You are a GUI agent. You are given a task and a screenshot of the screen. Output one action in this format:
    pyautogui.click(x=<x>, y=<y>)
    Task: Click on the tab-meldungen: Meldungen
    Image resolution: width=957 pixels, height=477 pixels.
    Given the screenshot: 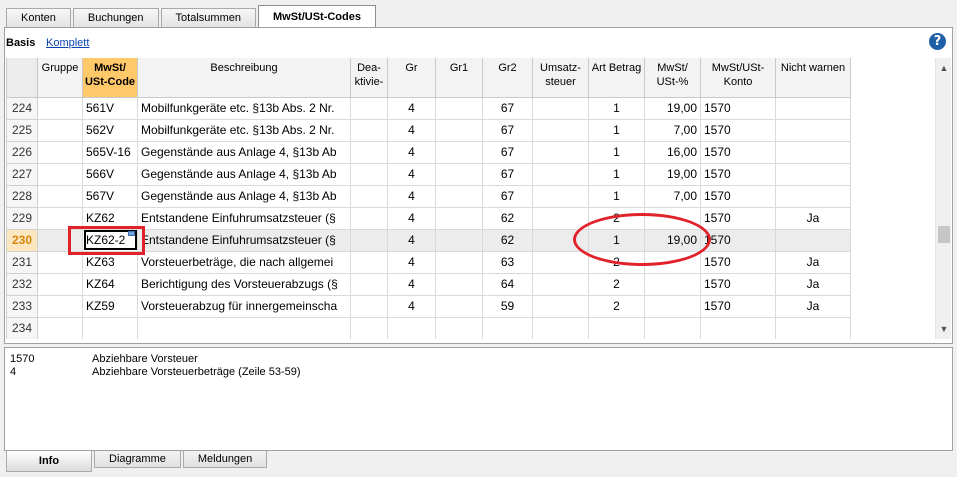 What is the action you would take?
    pyautogui.click(x=225, y=459)
    